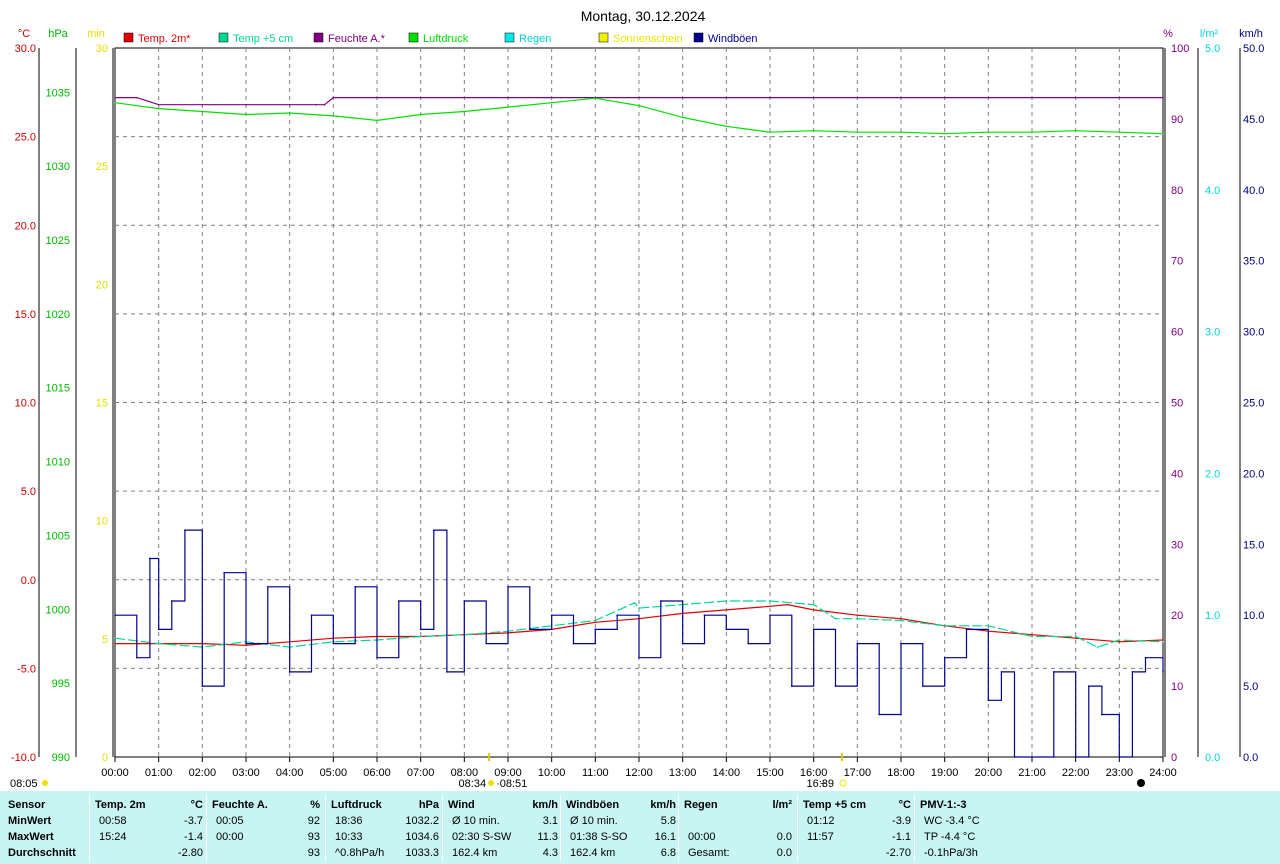 This screenshot has height=864, width=1280. Describe the element at coordinates (639, 773) in the screenshot. I see `x-tick-label: 12:00` at that location.